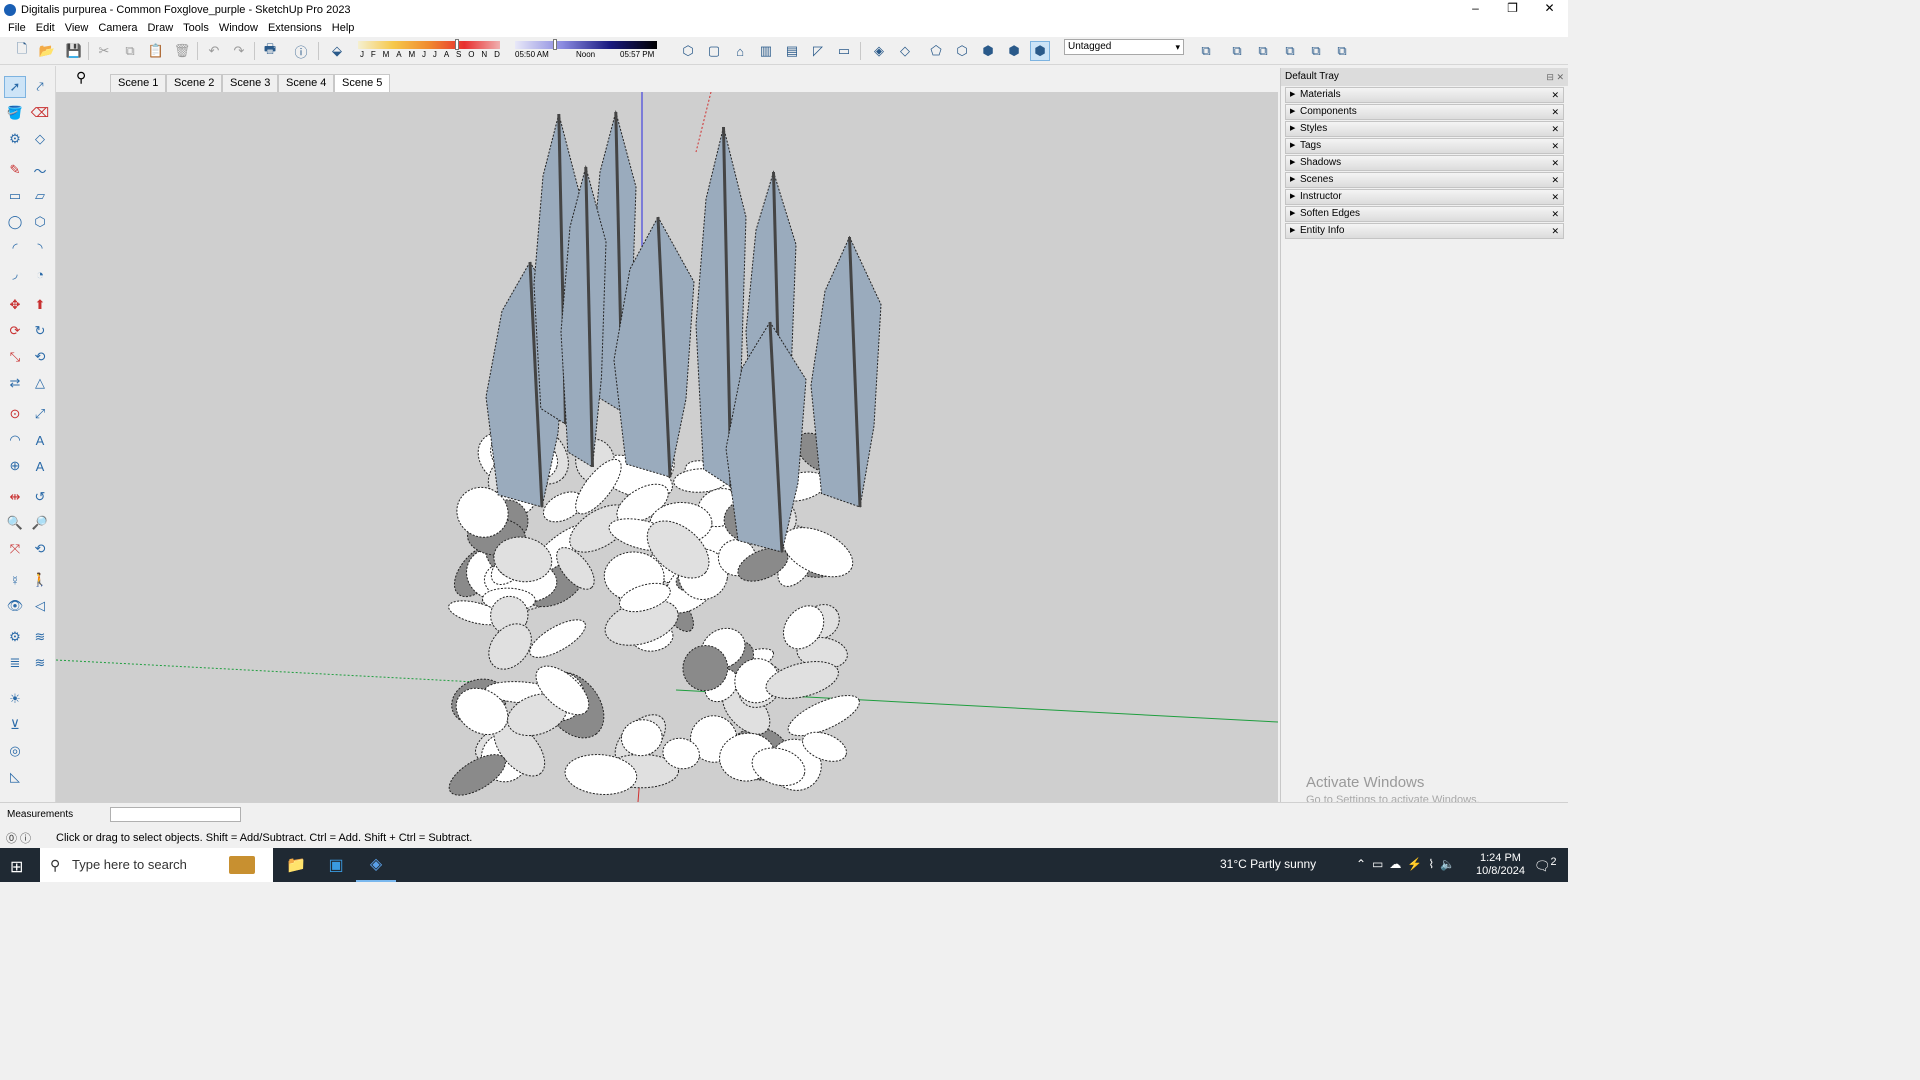  What do you see at coordinates (1475, 9) in the screenshot?
I see `minimize-button: –` at bounding box center [1475, 9].